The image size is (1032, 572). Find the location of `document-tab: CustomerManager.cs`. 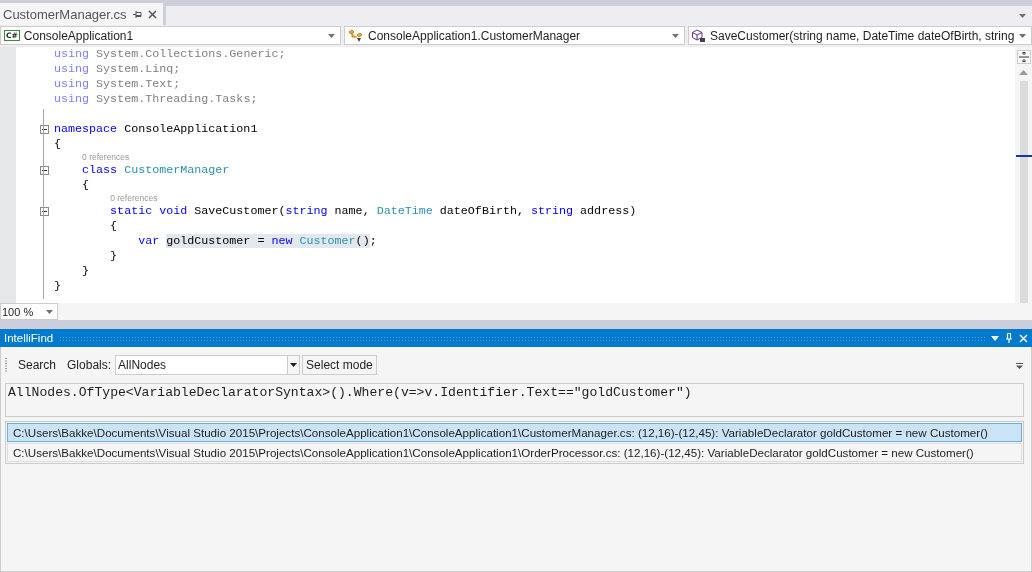

document-tab: CustomerManager.cs is located at coordinates (81, 14).